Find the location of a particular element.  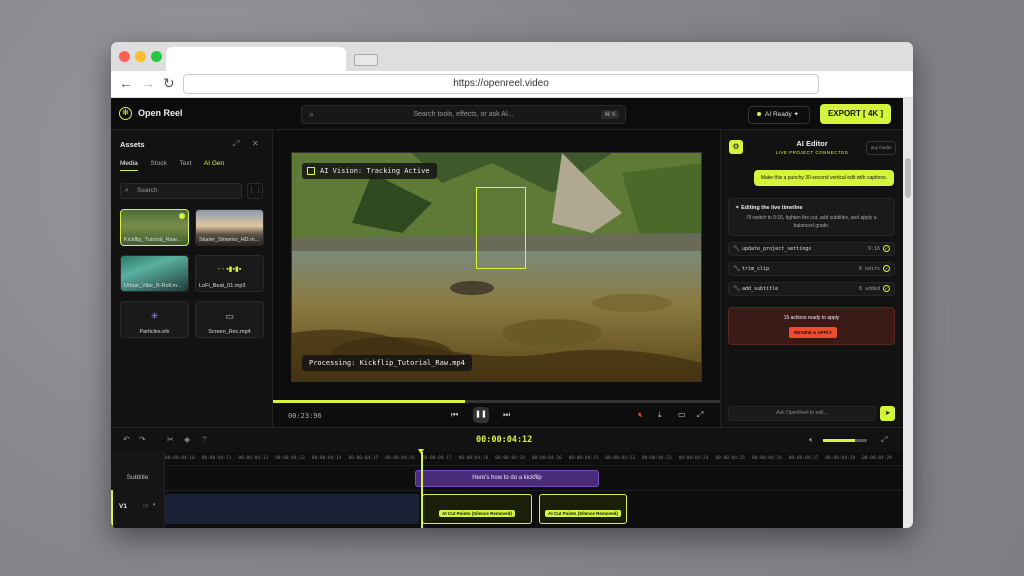

pause-button: ❚❚ is located at coordinates (481, 415).